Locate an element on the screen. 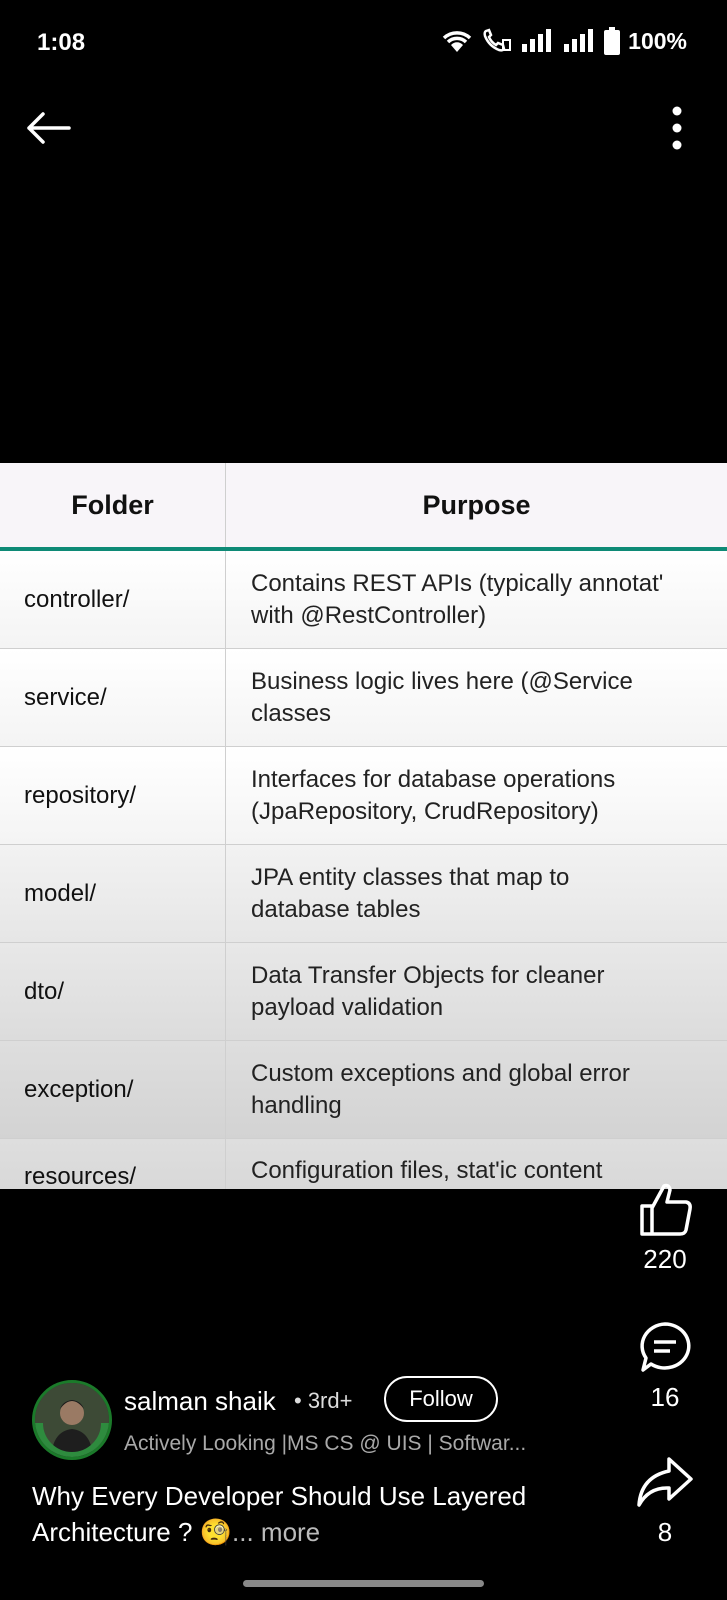 Image resolution: width=727 pixels, height=1600 pixels. folder-cell: service/ is located at coordinates (113, 697).